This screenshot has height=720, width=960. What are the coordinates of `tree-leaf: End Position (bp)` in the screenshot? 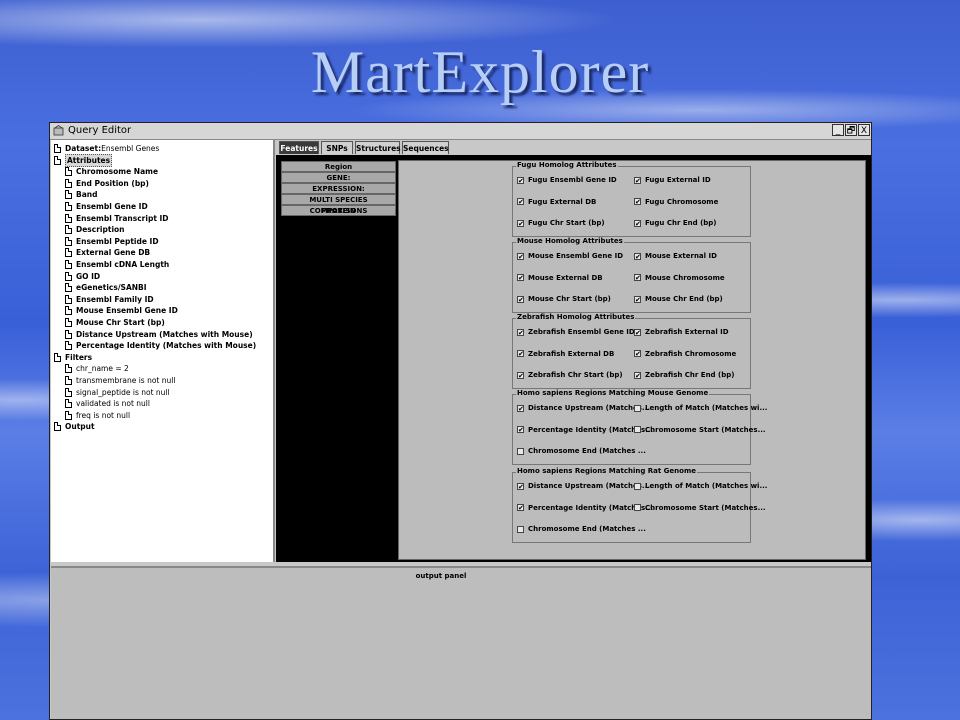 It's located at (107, 183).